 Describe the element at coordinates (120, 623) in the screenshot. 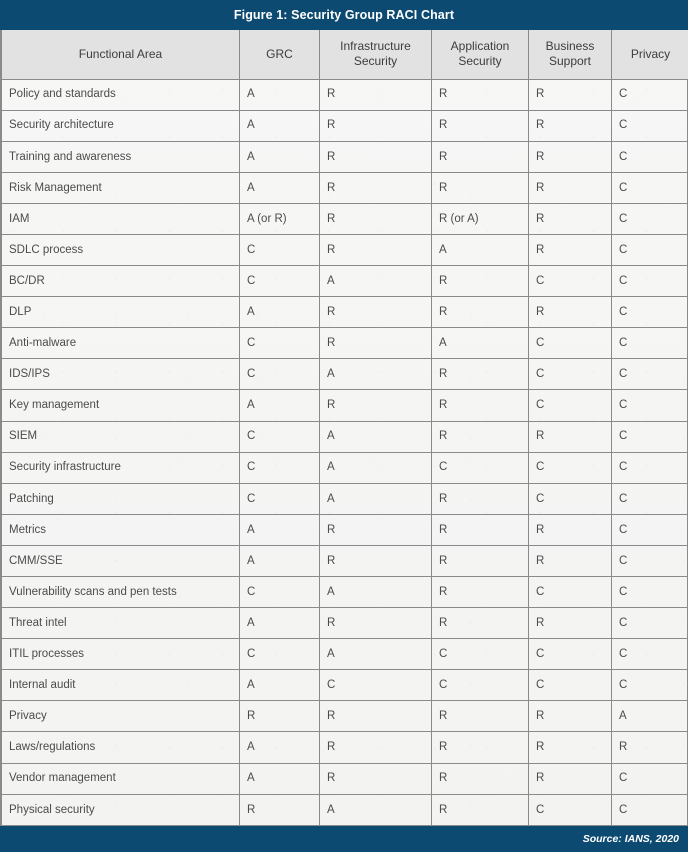

I see `cell-functional-area: Threat intel` at that location.